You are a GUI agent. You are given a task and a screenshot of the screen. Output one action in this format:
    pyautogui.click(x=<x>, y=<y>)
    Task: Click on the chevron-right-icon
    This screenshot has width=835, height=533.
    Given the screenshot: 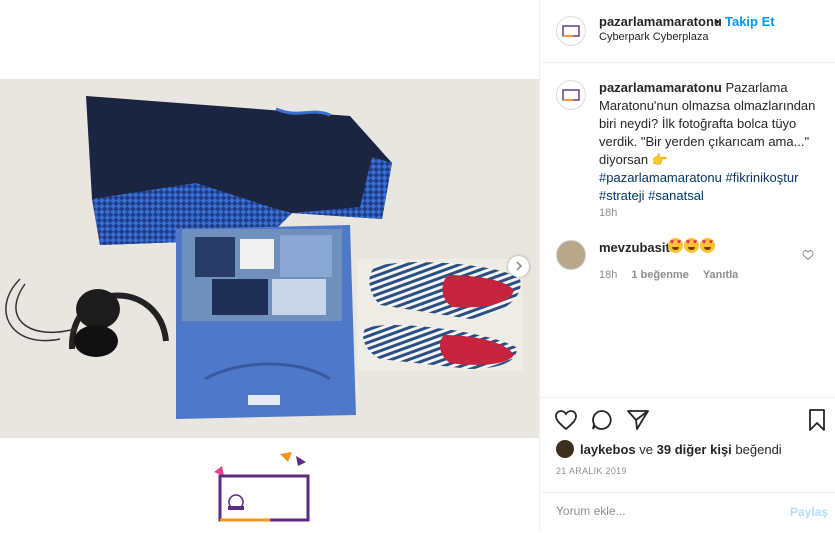 What is the action you would take?
    pyautogui.click(x=519, y=267)
    